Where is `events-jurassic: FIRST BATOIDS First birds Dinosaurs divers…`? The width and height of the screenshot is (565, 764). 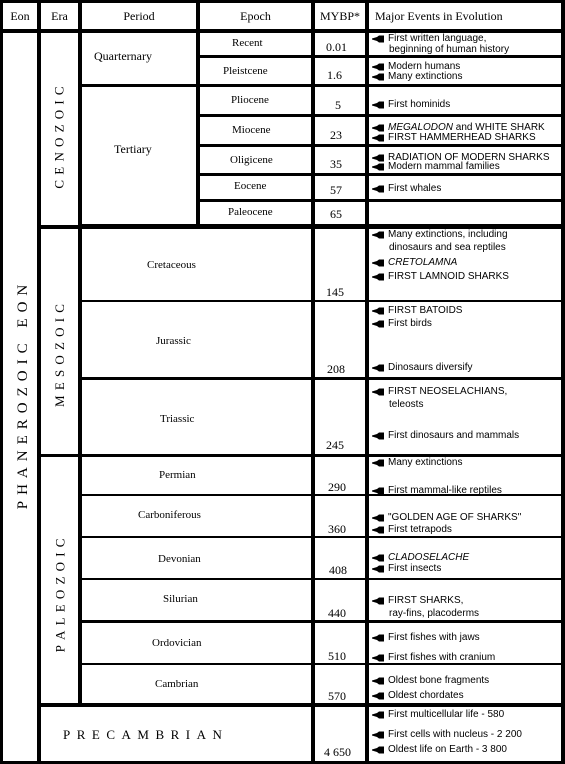 events-jurassic: FIRST BATOIDS First birds Dinosaurs divers… is located at coordinates (465, 339).